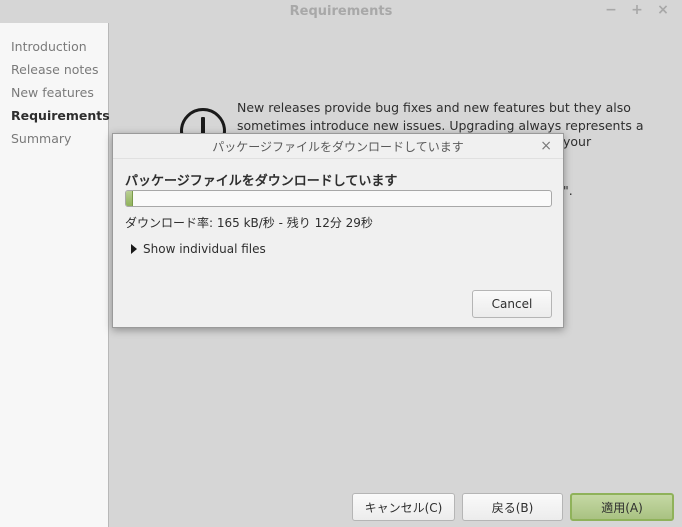 This screenshot has height=527, width=682. Describe the element at coordinates (130, 198) in the screenshot. I see `progress-fill` at that location.